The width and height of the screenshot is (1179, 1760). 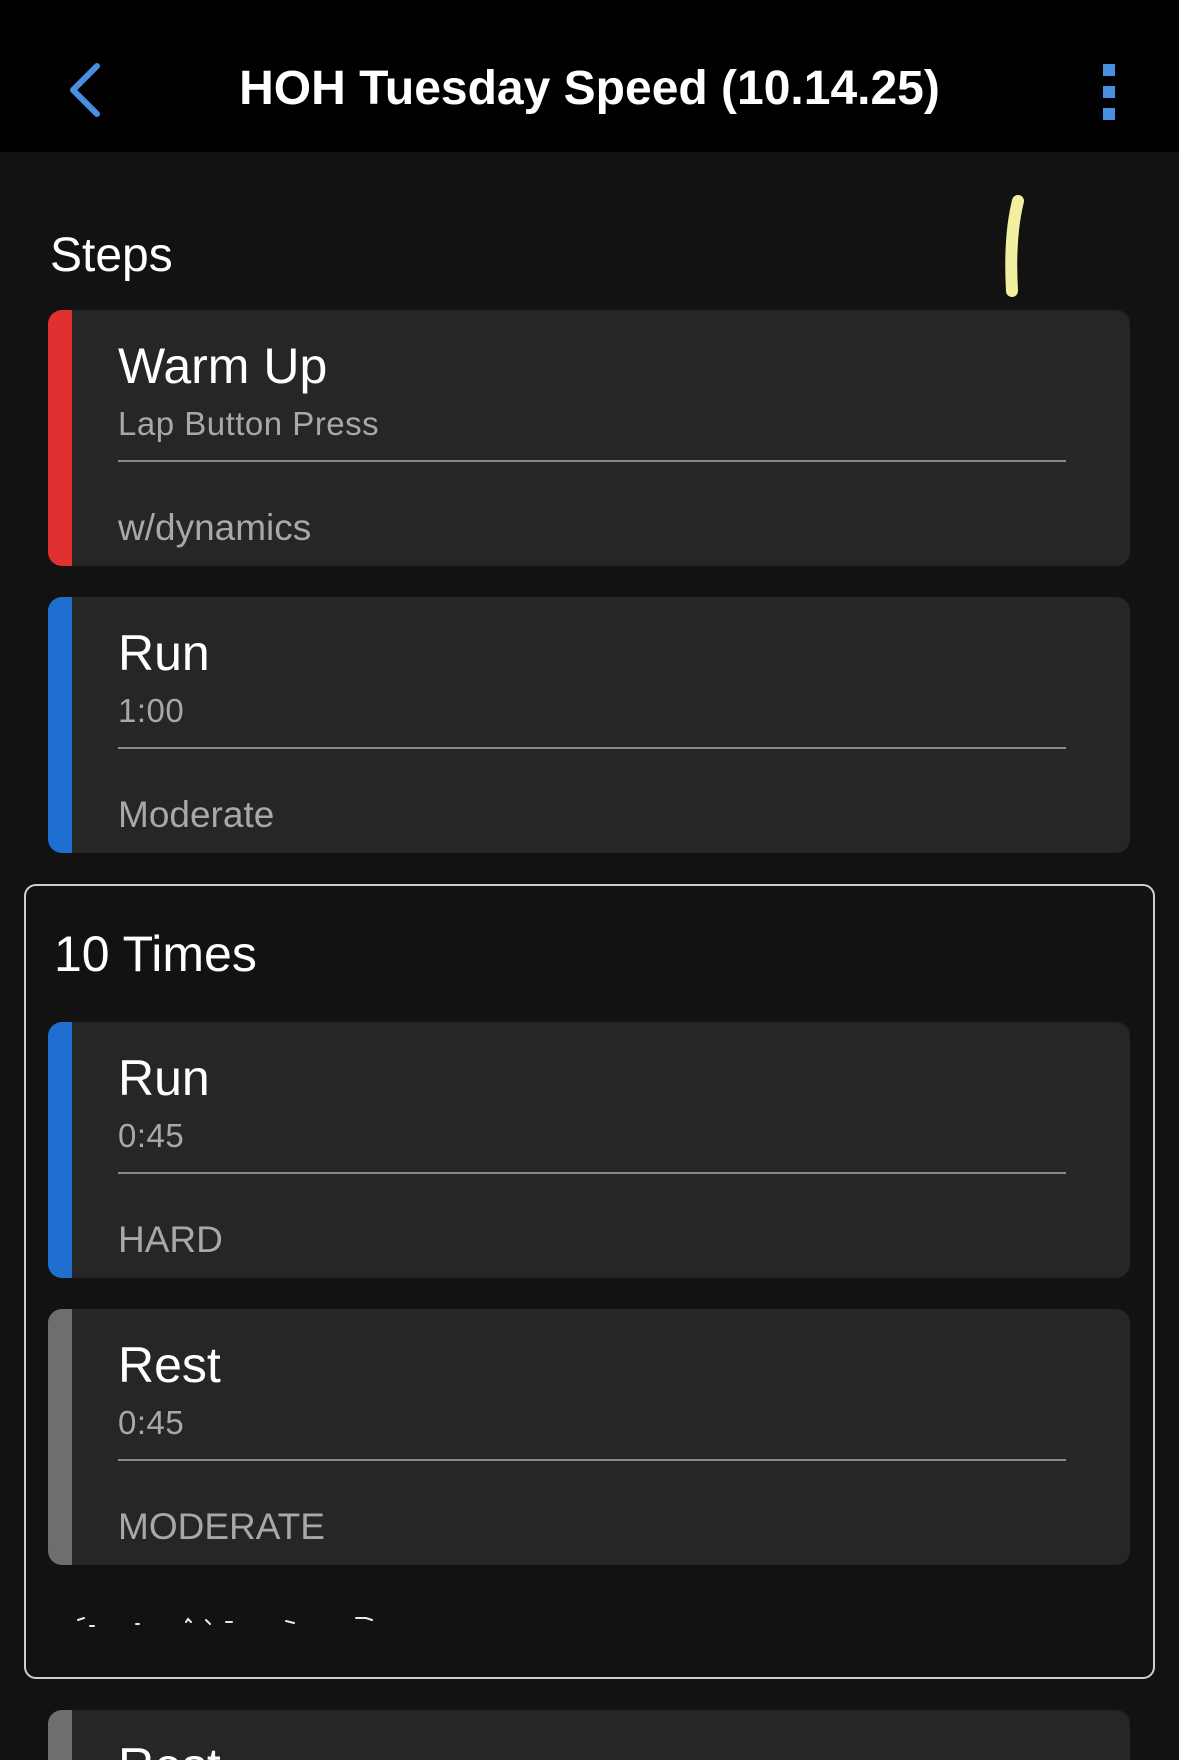 What do you see at coordinates (196, 814) in the screenshot?
I see `step-note: Moderate` at bounding box center [196, 814].